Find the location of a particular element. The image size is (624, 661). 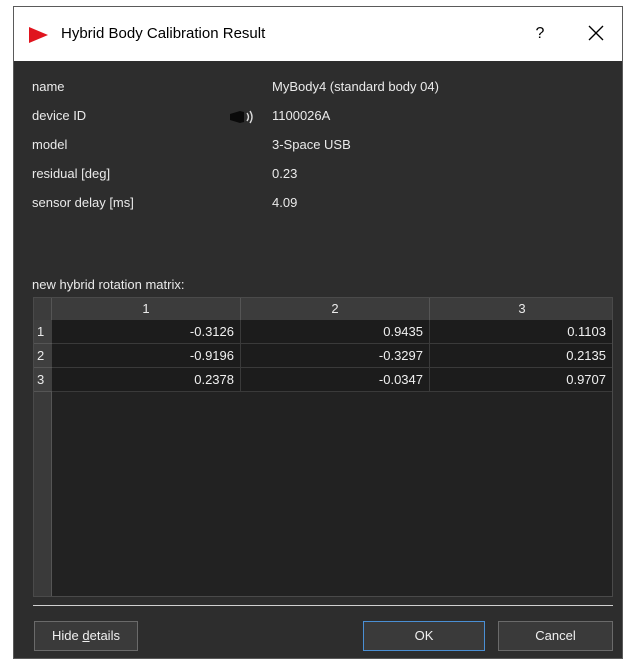

property-value: 3-Space USB is located at coordinates (311, 144).